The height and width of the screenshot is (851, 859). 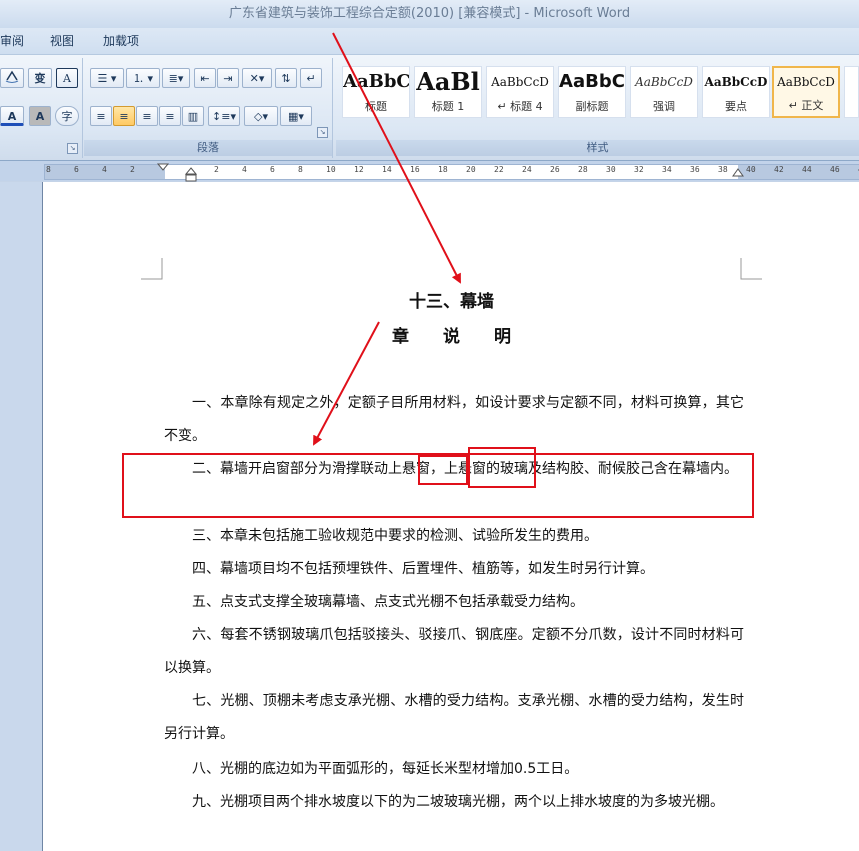 I want to click on phonetic-guide-button: 变, so click(x=40, y=78).